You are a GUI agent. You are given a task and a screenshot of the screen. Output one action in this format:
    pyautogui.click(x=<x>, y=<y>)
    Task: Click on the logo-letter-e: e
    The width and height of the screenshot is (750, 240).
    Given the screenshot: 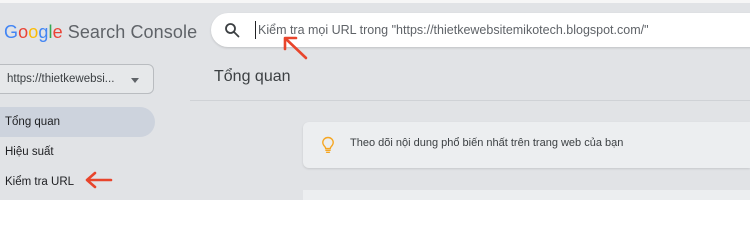 What is the action you would take?
    pyautogui.click(x=57, y=32)
    